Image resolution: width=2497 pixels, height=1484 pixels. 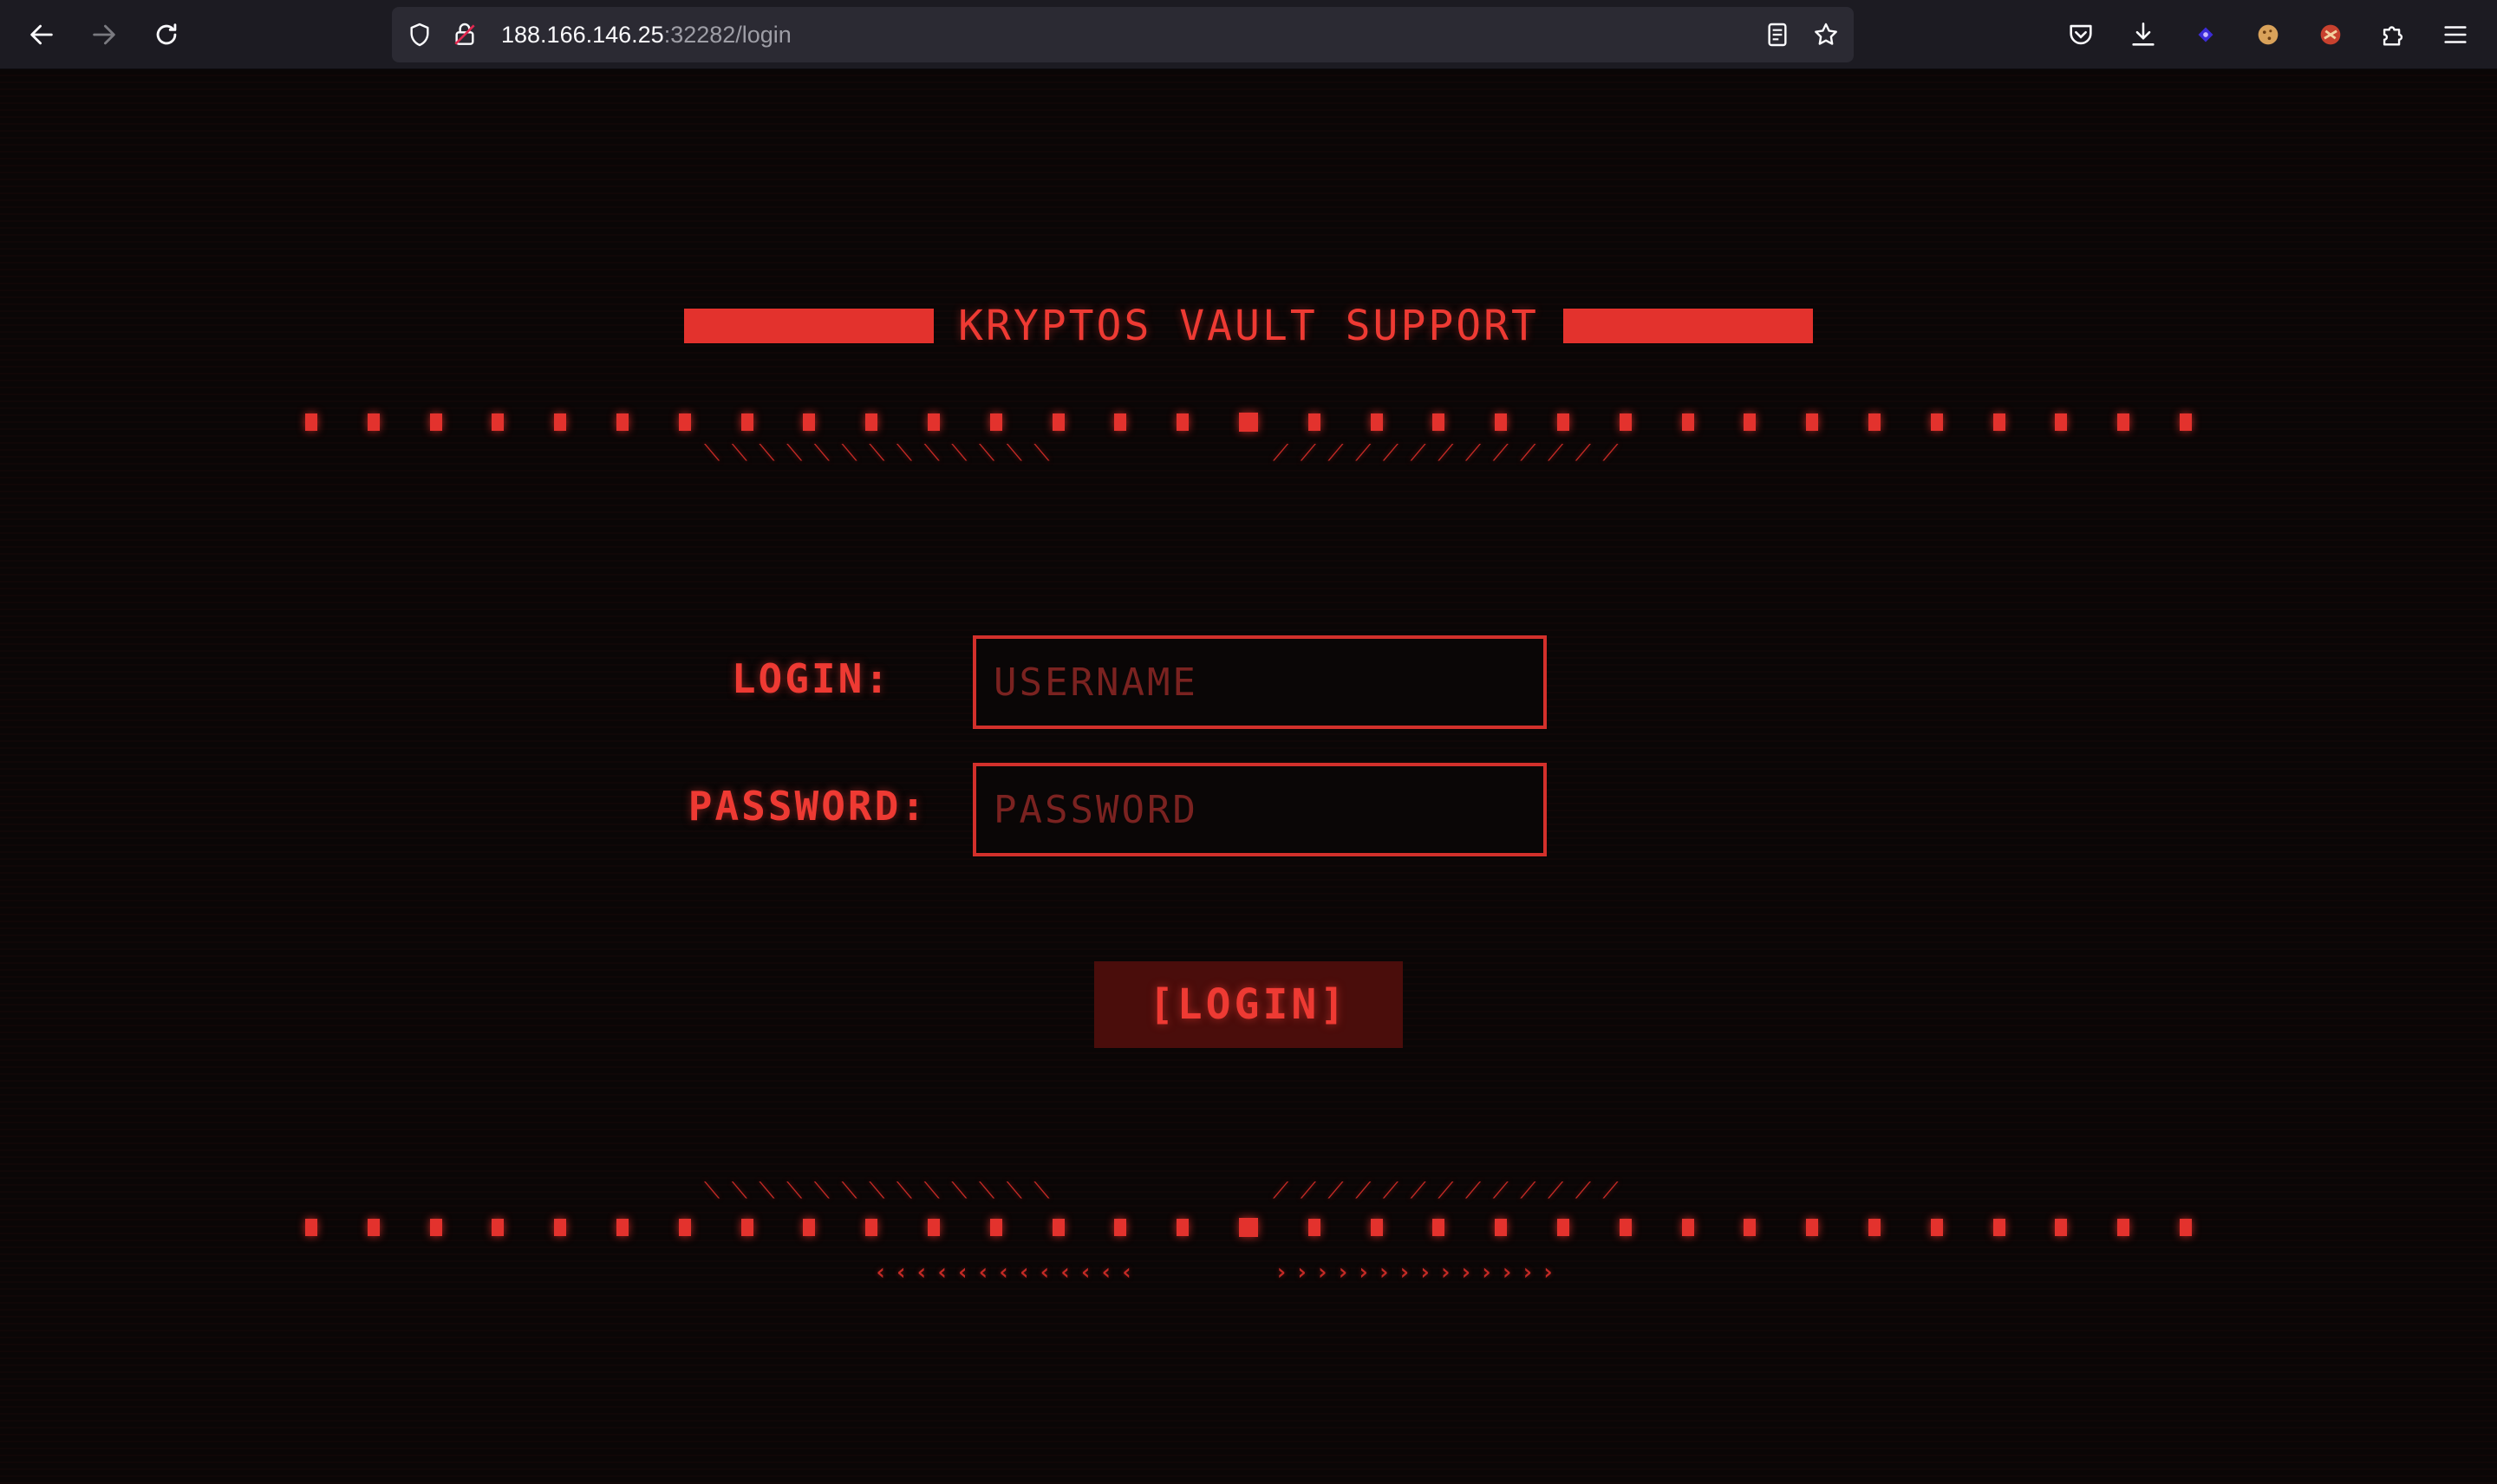 I want to click on username-input, so click(x=1260, y=682).